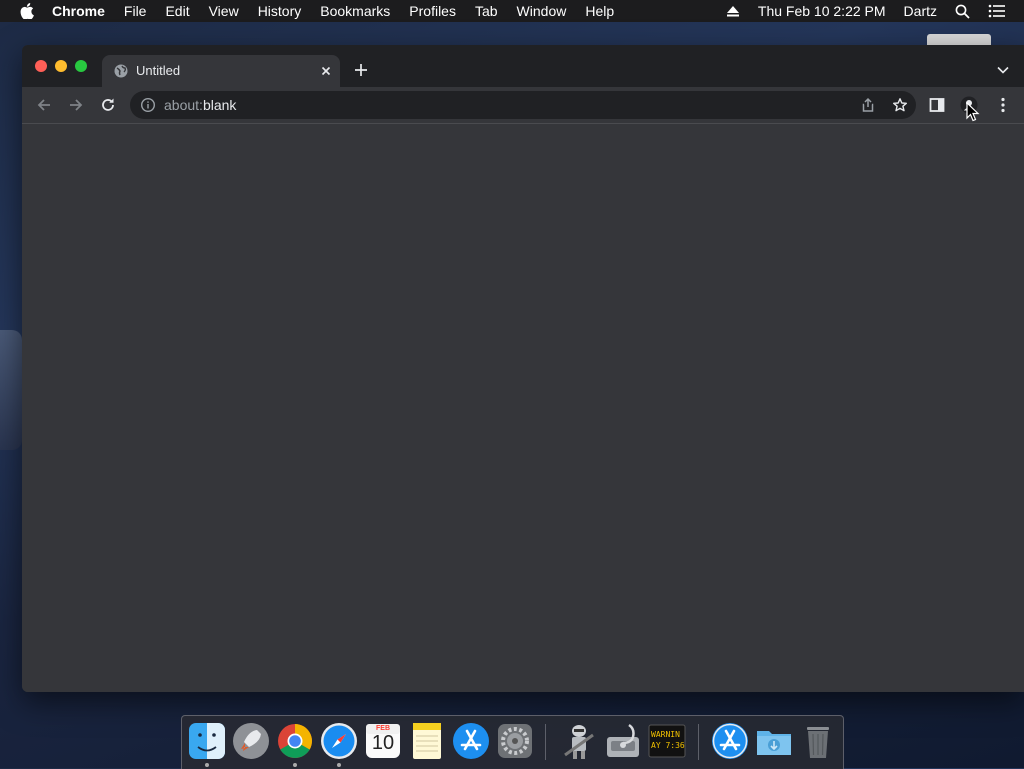 The image size is (1024, 769). Describe the element at coordinates (326, 71) in the screenshot. I see `close-tab-icon` at that location.